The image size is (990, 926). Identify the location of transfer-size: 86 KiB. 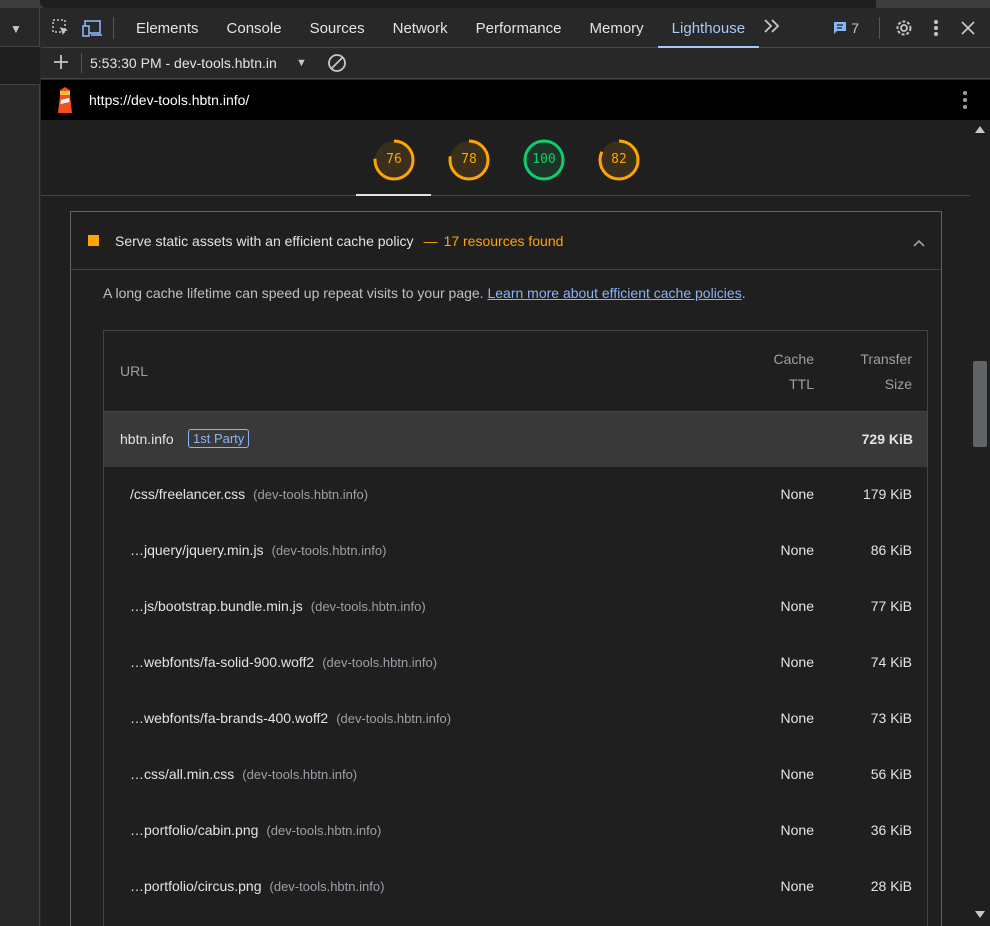
(891, 550).